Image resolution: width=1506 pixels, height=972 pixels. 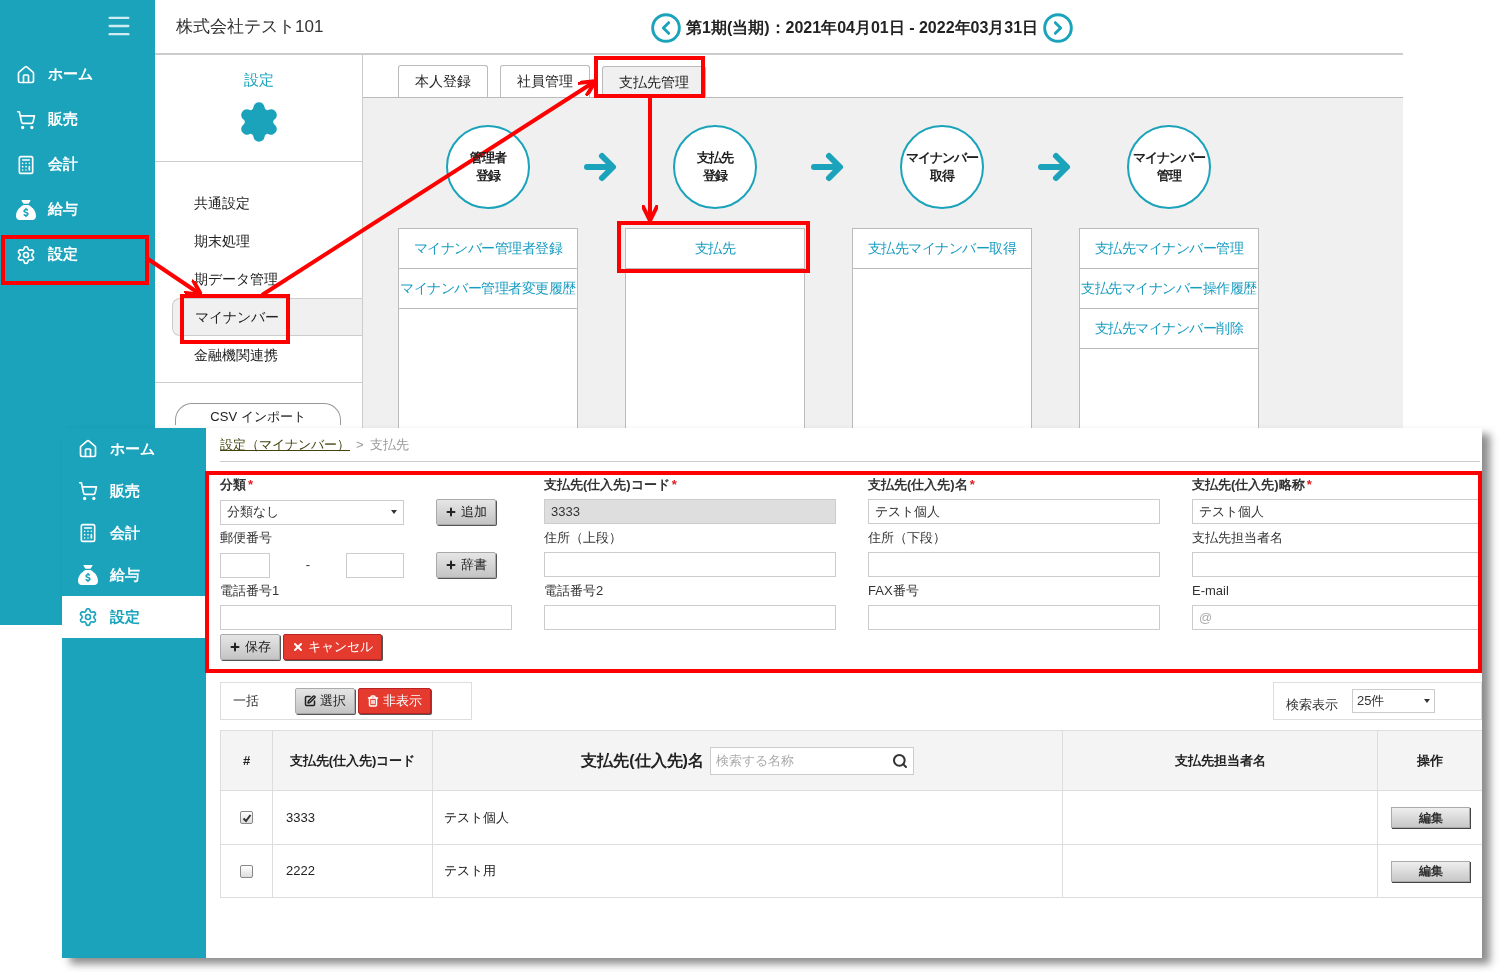 What do you see at coordinates (893, 591) in the screenshot?
I see `field-label: FAX番号` at bounding box center [893, 591].